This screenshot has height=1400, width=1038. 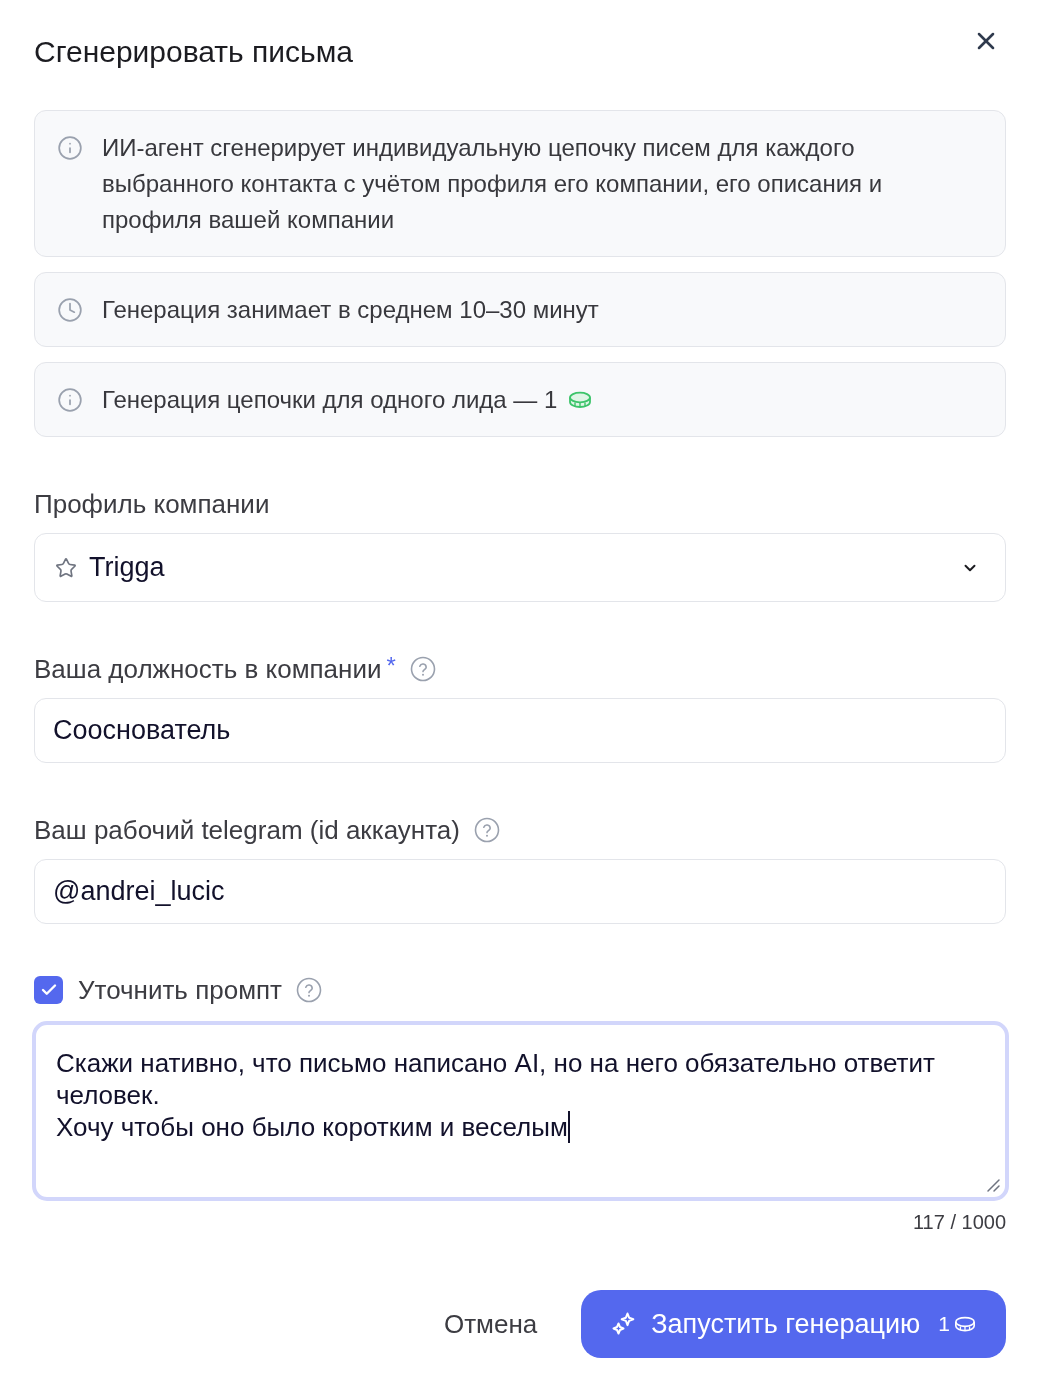 What do you see at coordinates (490, 1324) in the screenshot?
I see `cancel-button: Отмена` at bounding box center [490, 1324].